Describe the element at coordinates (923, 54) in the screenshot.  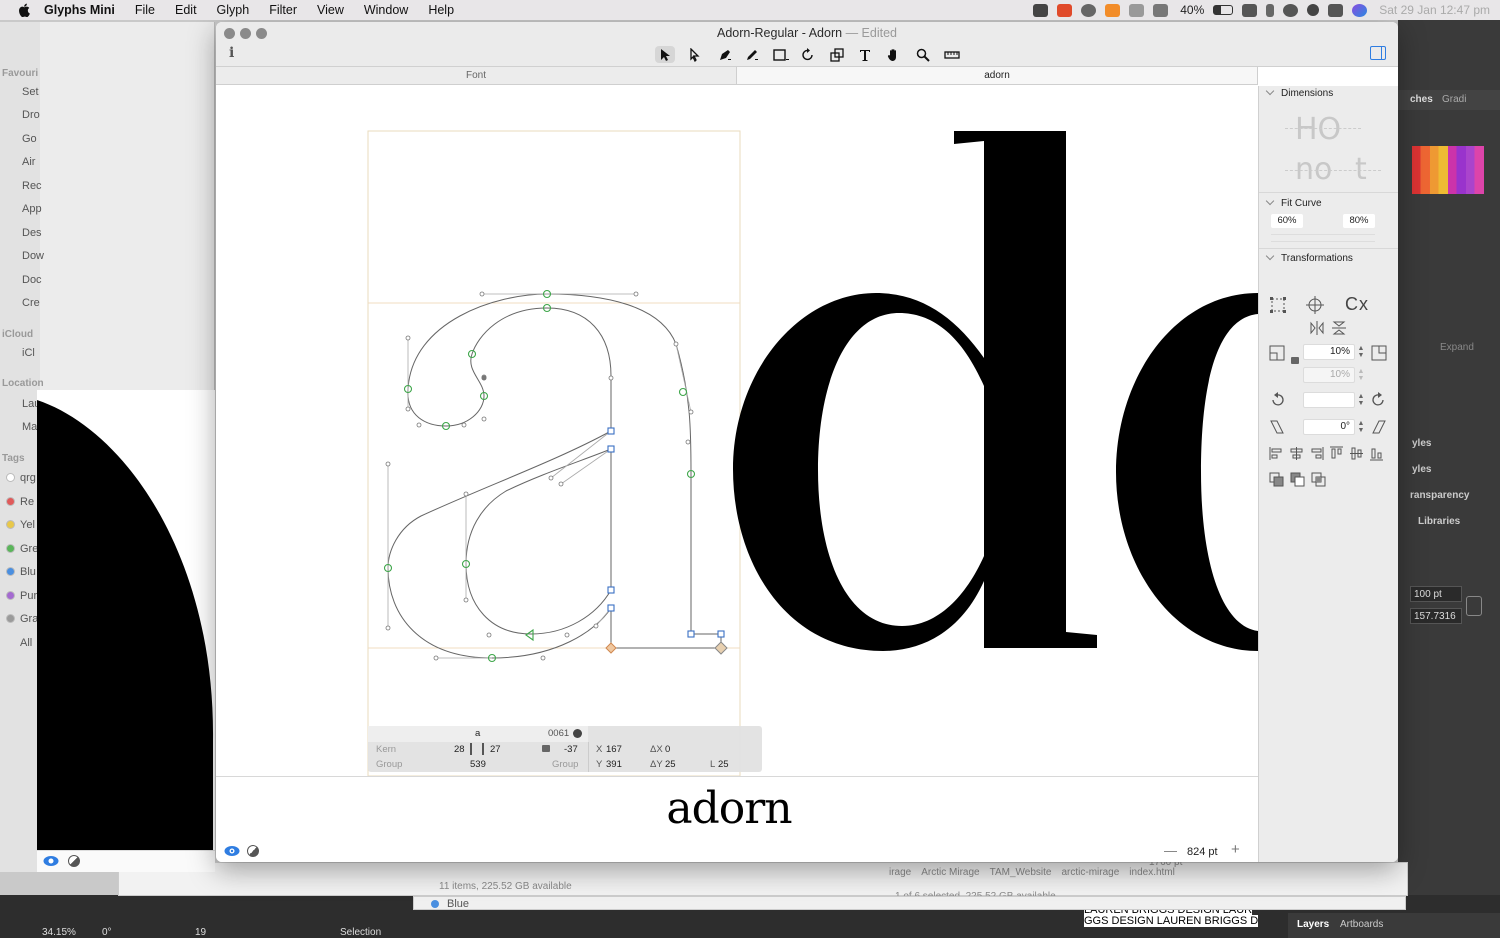
I see `zoom-tool-icon` at that location.